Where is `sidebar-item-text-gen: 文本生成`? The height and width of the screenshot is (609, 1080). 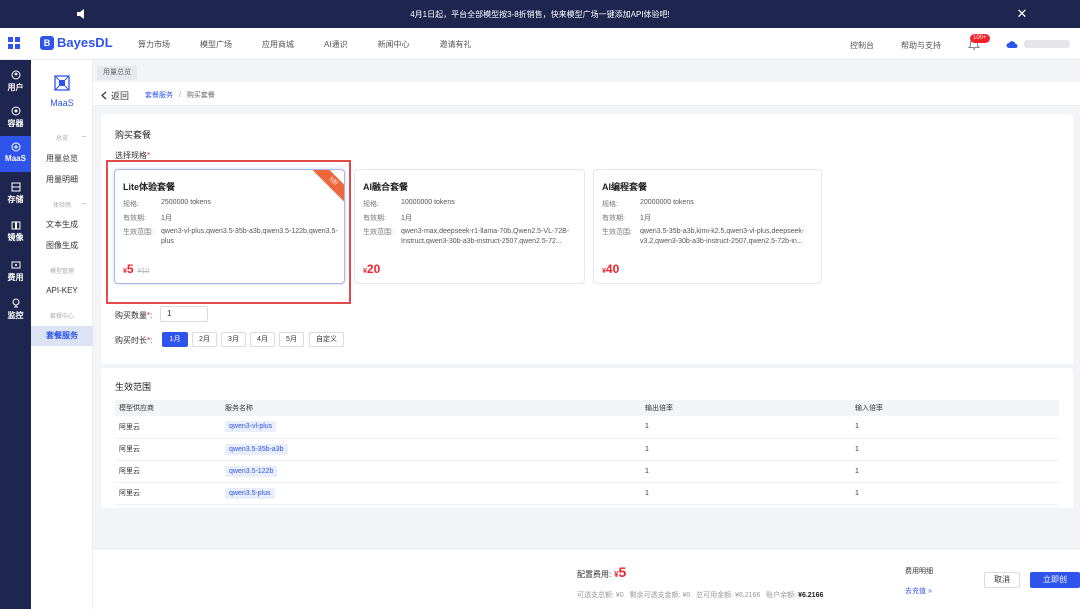
sidebar-item-text-gen: 文本生成 is located at coordinates (62, 225).